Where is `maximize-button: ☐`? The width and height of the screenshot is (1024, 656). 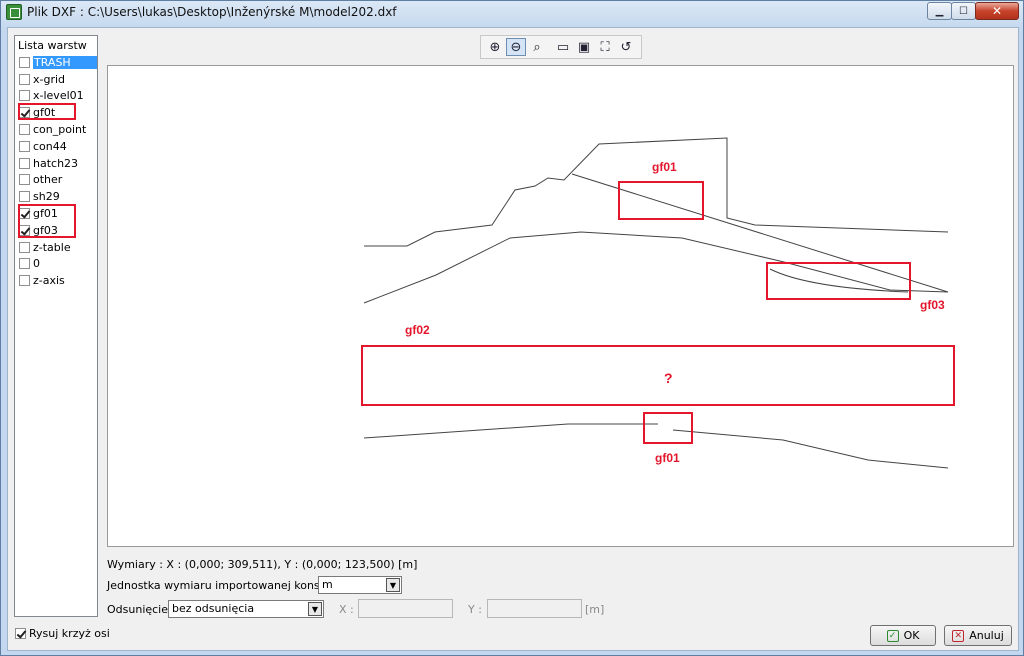
maximize-button: ☐ is located at coordinates (963, 11).